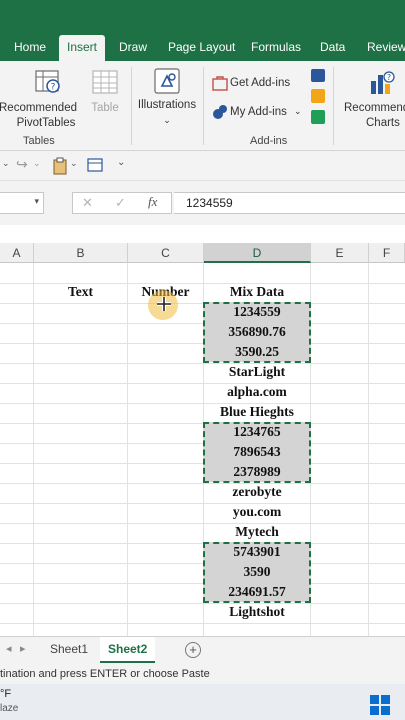 The height and width of the screenshot is (720, 405). I want to click on cell-d: 5743901, so click(257, 552).